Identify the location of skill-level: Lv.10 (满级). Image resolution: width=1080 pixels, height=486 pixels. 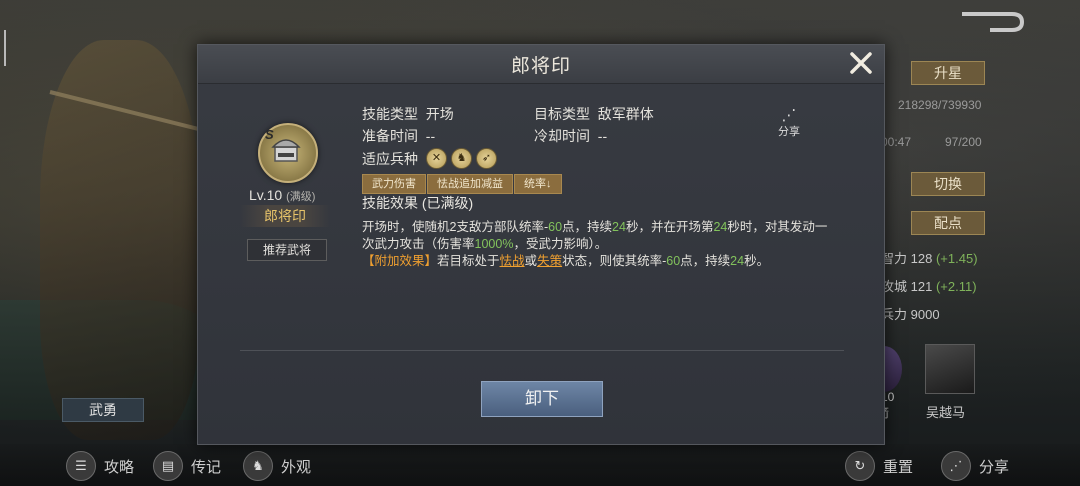
(282, 195).